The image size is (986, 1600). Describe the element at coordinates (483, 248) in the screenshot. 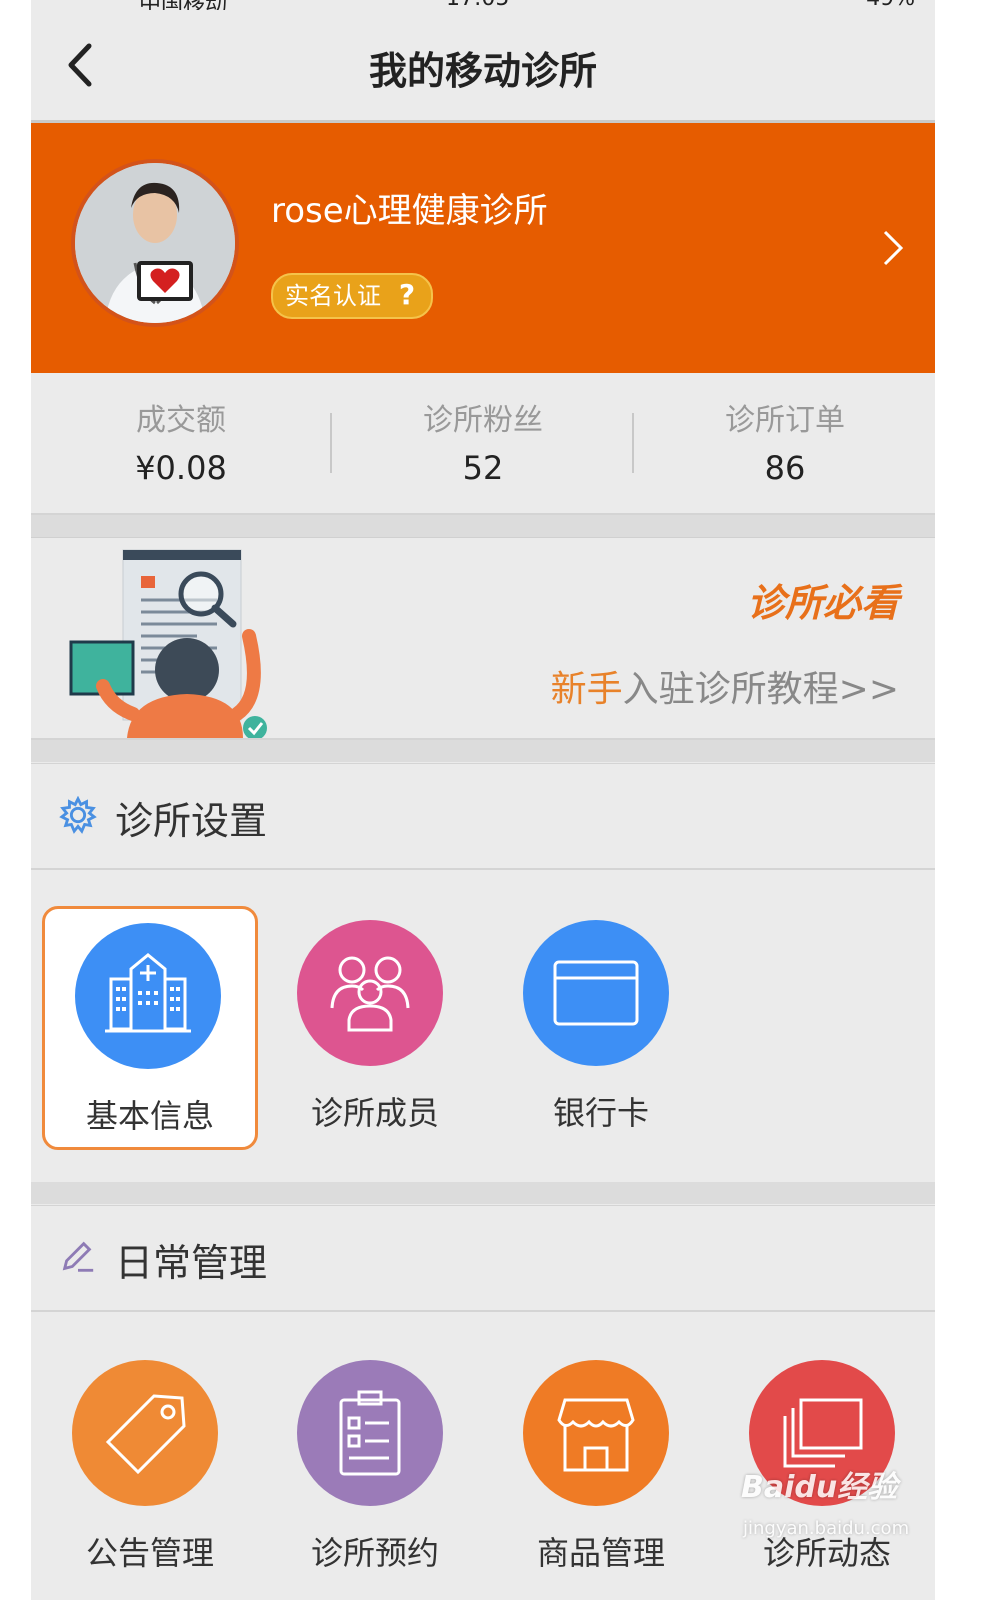

I see `clinic-profile-card: rose心理健康诊所 实名认证 ?` at that location.